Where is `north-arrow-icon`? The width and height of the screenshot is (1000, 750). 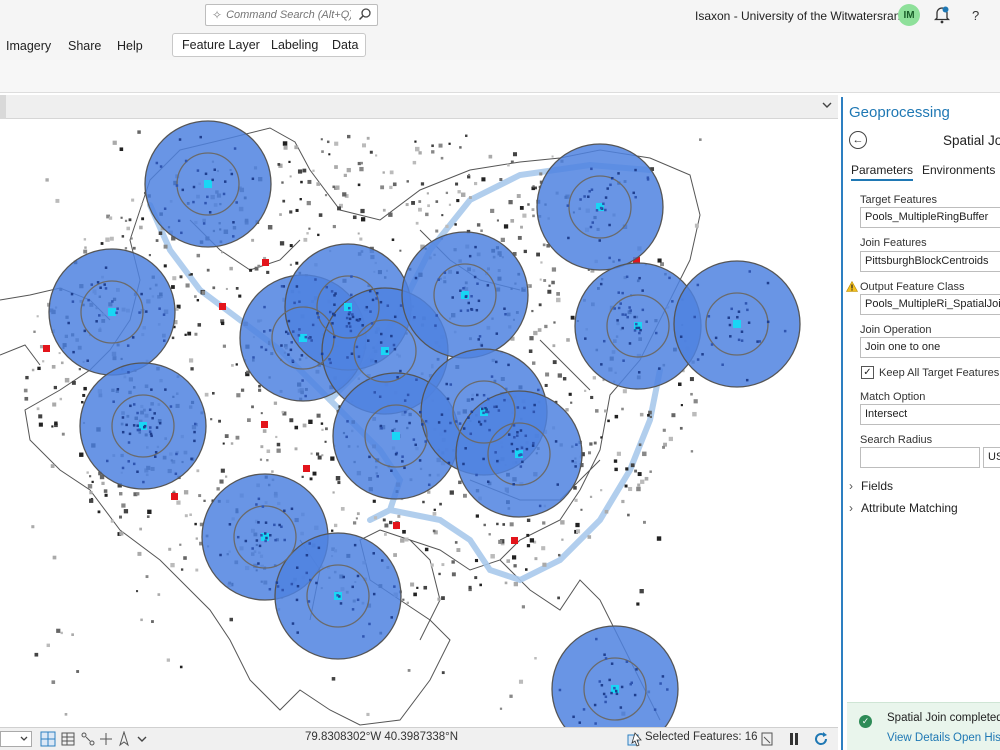 north-arrow-icon is located at coordinates (124, 739).